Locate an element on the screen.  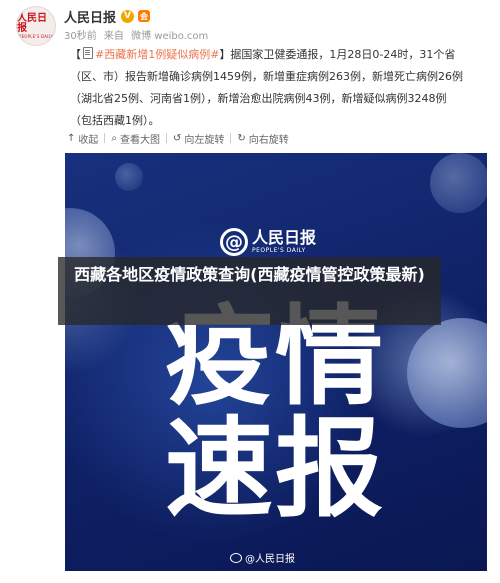
post-time: 30秒前 is located at coordinates (80, 36).